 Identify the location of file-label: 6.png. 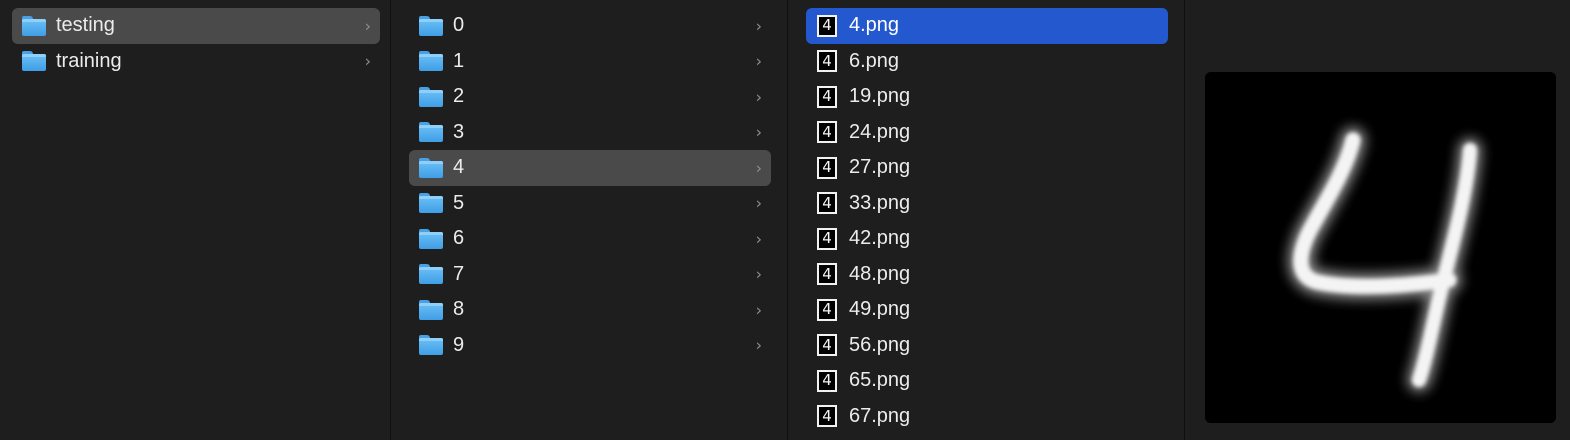
(874, 60).